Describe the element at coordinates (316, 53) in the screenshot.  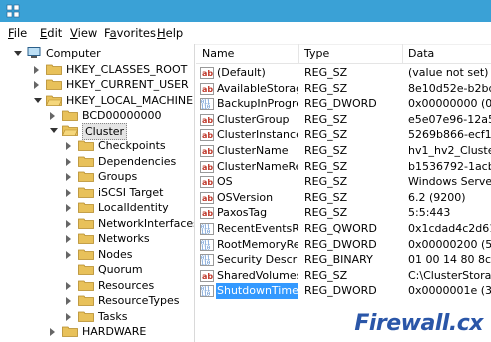
I see `column-header-type: Type` at that location.